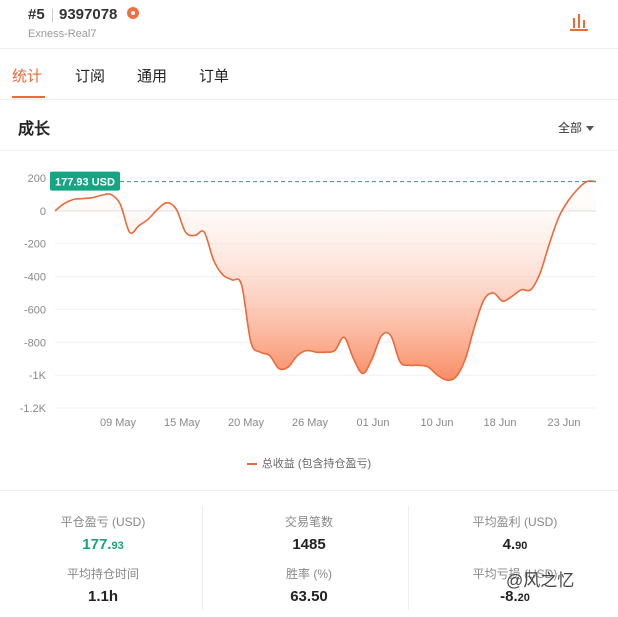 This screenshot has height=617, width=618. I want to click on header: #5 9397078 Exness-Real7, so click(309, 24).